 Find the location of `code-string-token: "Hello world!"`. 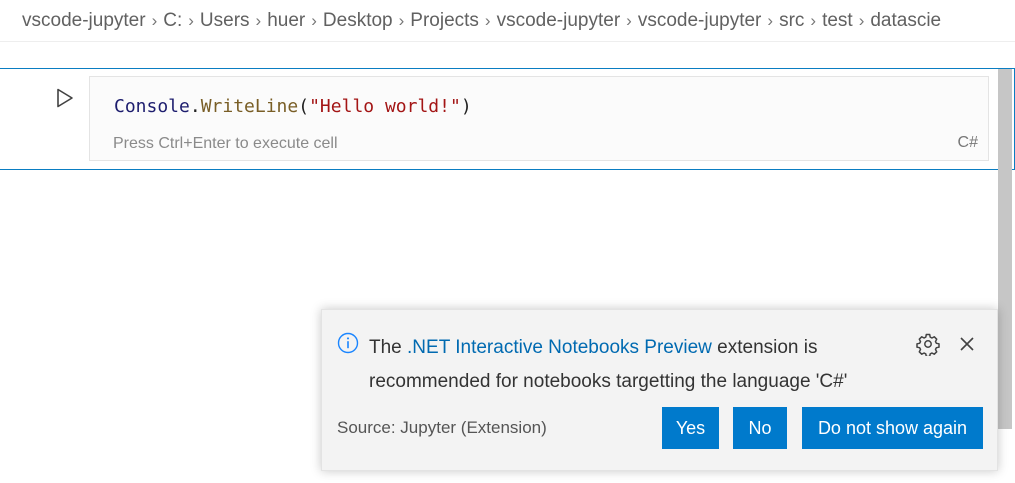

code-string-token: "Hello world!" is located at coordinates (385, 106).